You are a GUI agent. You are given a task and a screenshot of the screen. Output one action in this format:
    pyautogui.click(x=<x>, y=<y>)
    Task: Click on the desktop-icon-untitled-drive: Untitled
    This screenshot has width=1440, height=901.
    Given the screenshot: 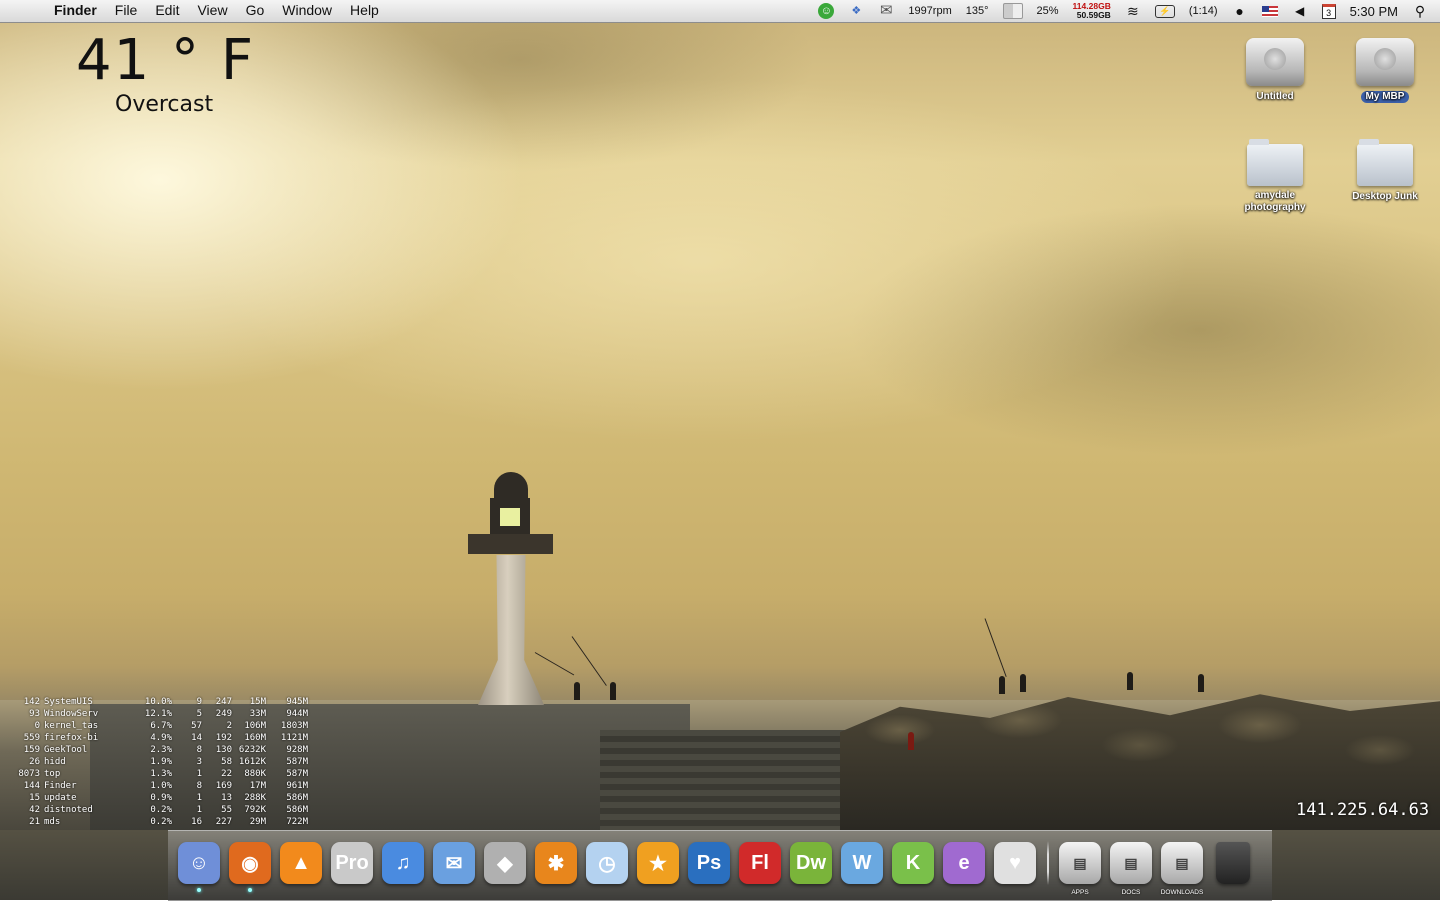 What is the action you would take?
    pyautogui.click(x=1275, y=71)
    